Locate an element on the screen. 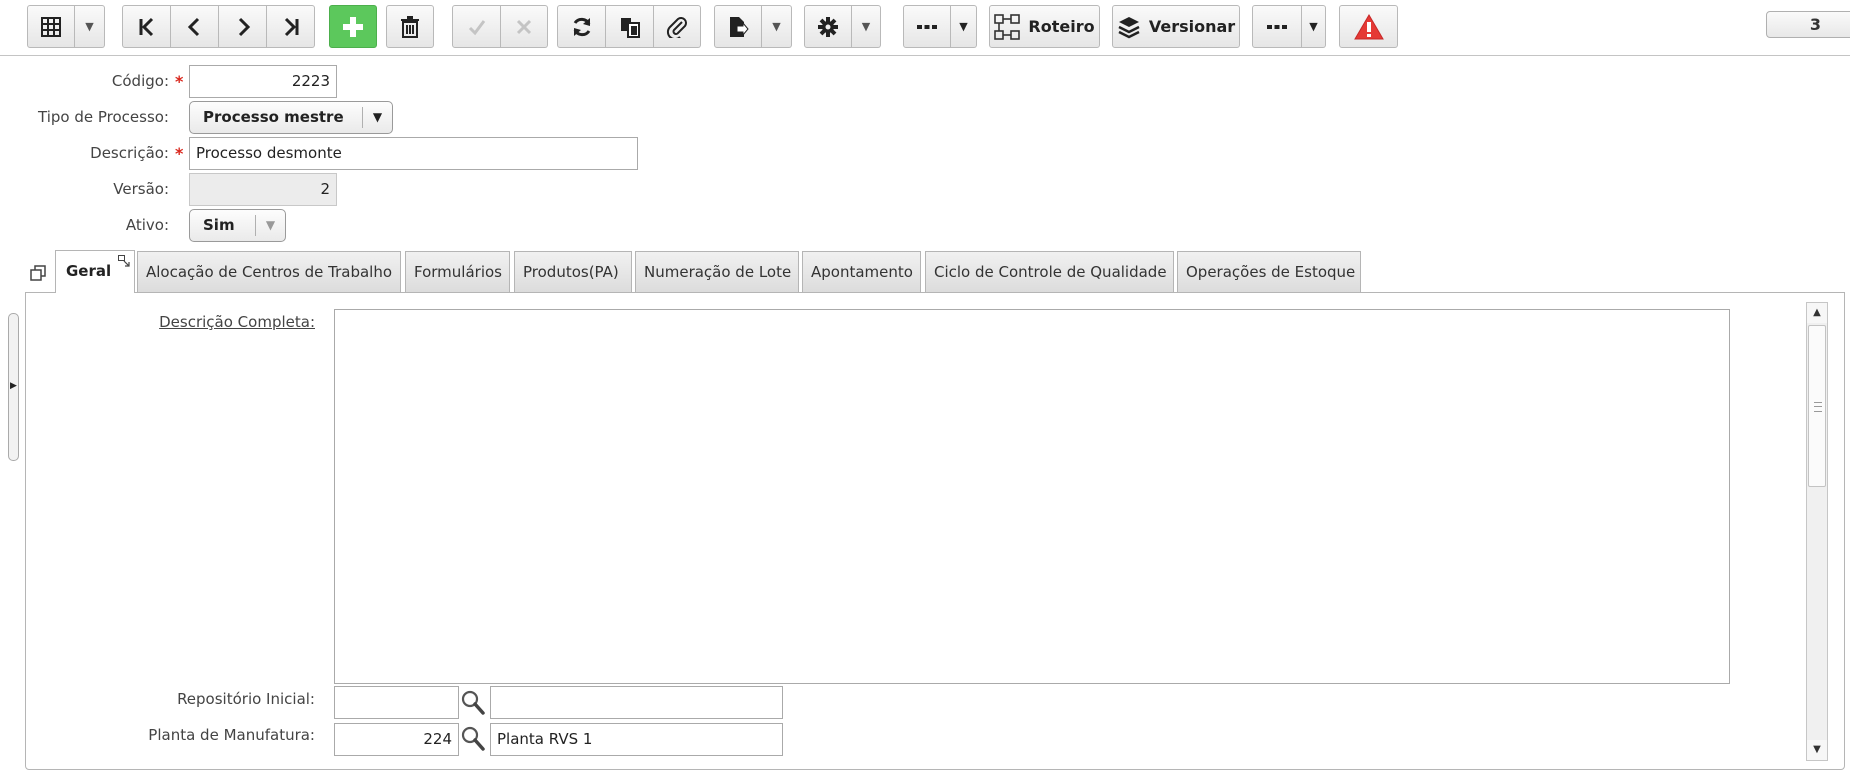  more-actions-dropdown: ▼ is located at coordinates (1314, 26).